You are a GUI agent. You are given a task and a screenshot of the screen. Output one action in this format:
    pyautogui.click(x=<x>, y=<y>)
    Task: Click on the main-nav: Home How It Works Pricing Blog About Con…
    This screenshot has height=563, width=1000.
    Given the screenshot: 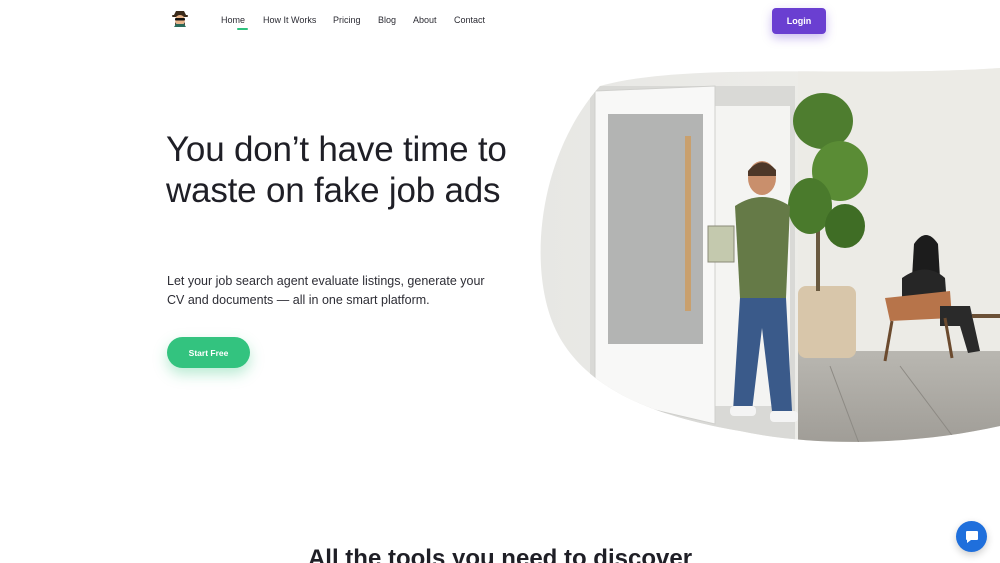 What is the action you would take?
    pyautogui.click(x=357, y=22)
    